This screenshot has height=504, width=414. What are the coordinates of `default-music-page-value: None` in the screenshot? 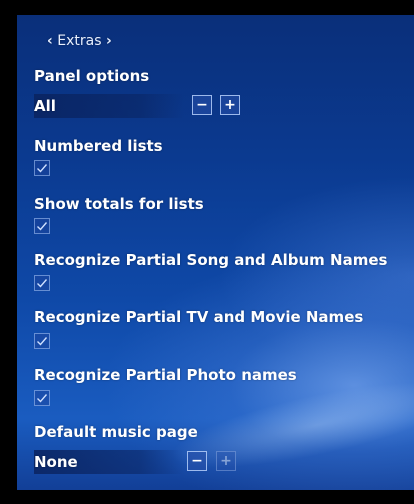 It's located at (56, 462).